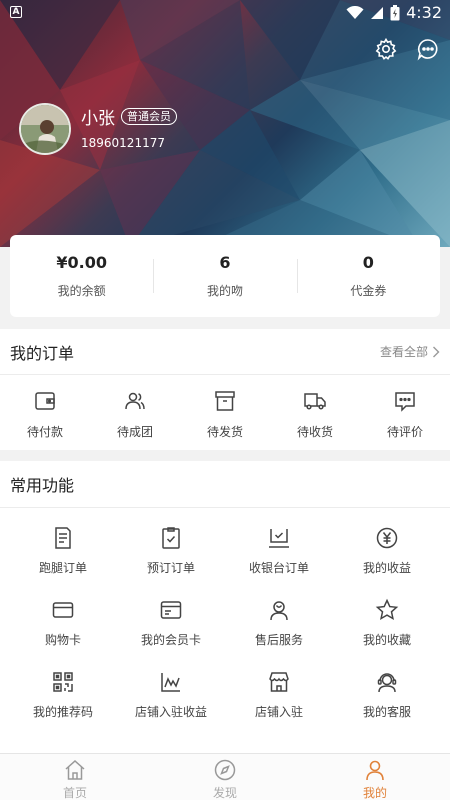  Describe the element at coordinates (225, 414) in the screenshot. I see `order-pending-shipment: 待发货` at that location.